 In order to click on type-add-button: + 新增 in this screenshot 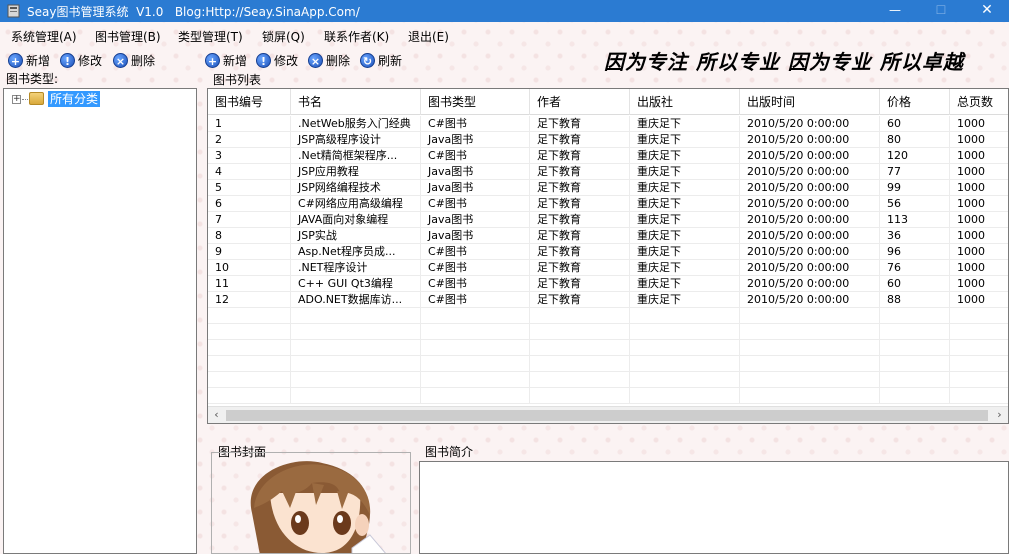, I will do `click(29, 60)`.